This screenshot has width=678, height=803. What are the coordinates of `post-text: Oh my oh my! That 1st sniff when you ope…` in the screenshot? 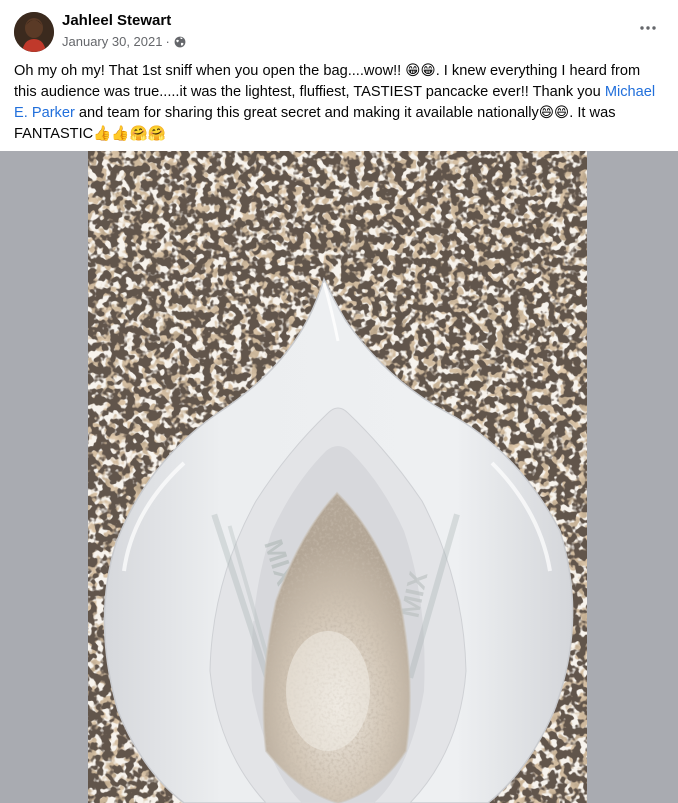 It's located at (339, 103).